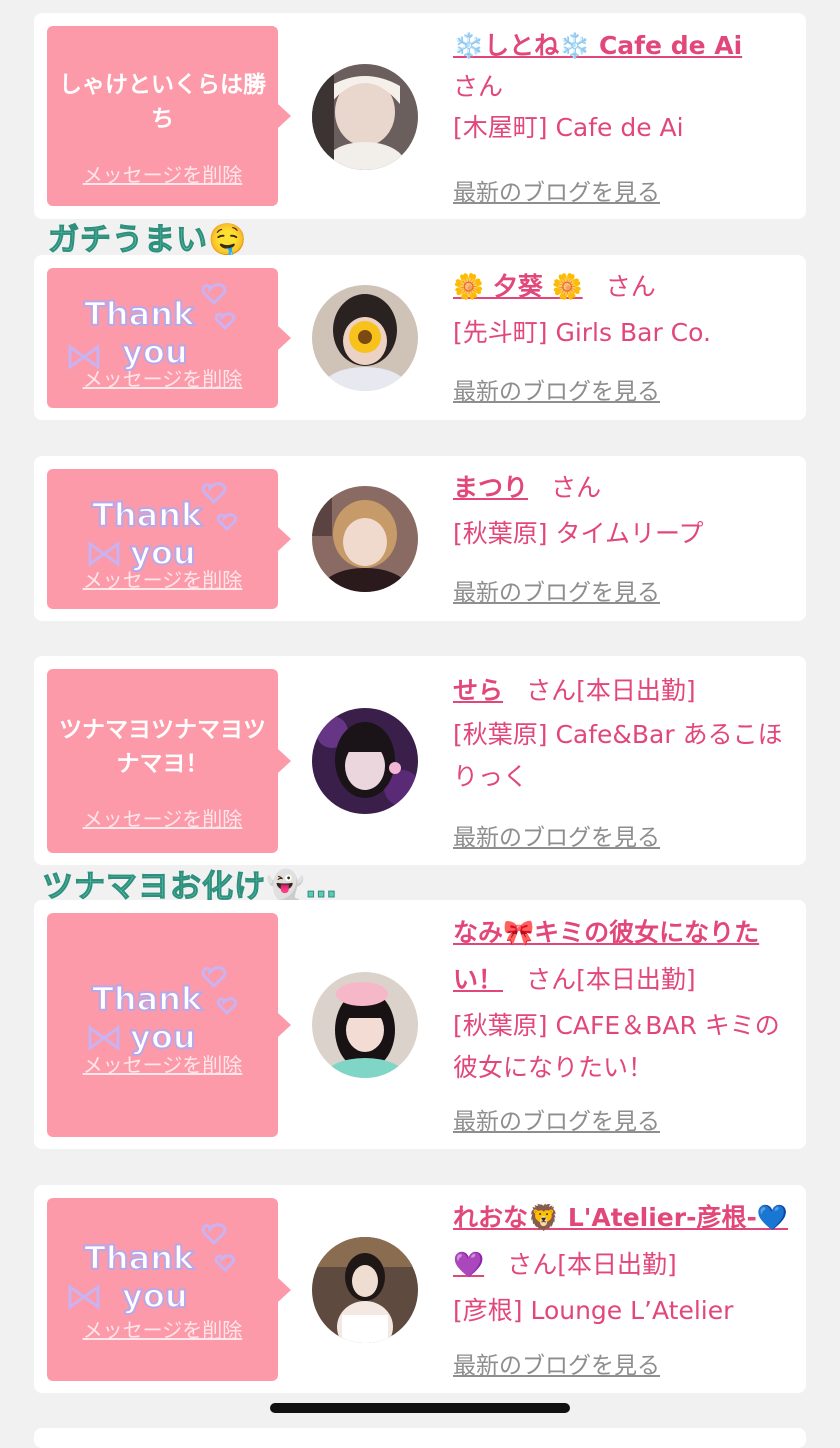 This screenshot has width=840, height=1448. I want to click on message-text: ツナマヨツナマヨツナマヨ！, so click(162, 747).